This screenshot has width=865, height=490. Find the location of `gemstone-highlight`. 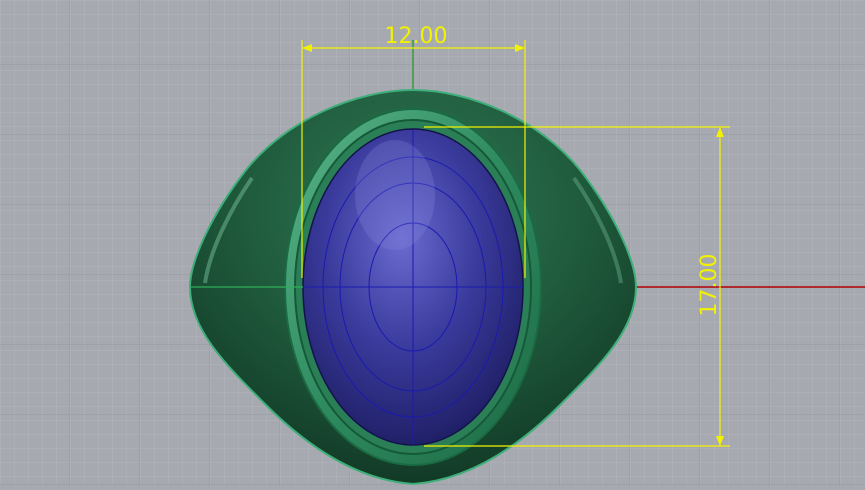

gemstone-highlight is located at coordinates (395, 195).